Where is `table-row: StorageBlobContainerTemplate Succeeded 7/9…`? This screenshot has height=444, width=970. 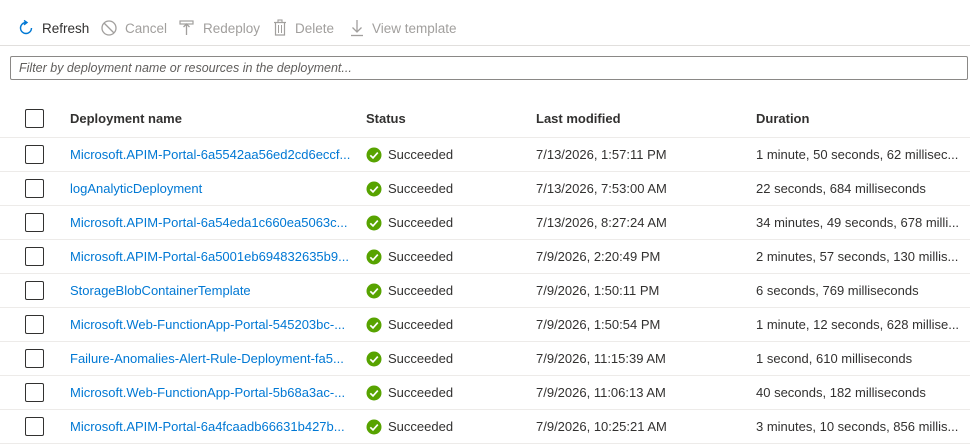 table-row: StorageBlobContainerTemplate Succeeded 7/9… is located at coordinates (485, 290).